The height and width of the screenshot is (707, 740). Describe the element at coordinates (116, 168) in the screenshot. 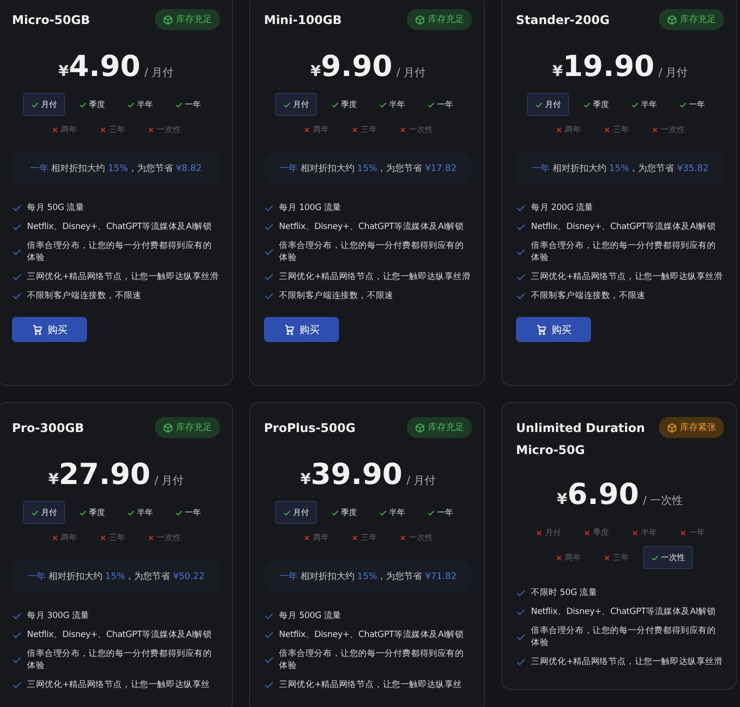

I see `savings-note: 一年 相对折扣大约 15%，为您节省 ¥8.82` at that location.